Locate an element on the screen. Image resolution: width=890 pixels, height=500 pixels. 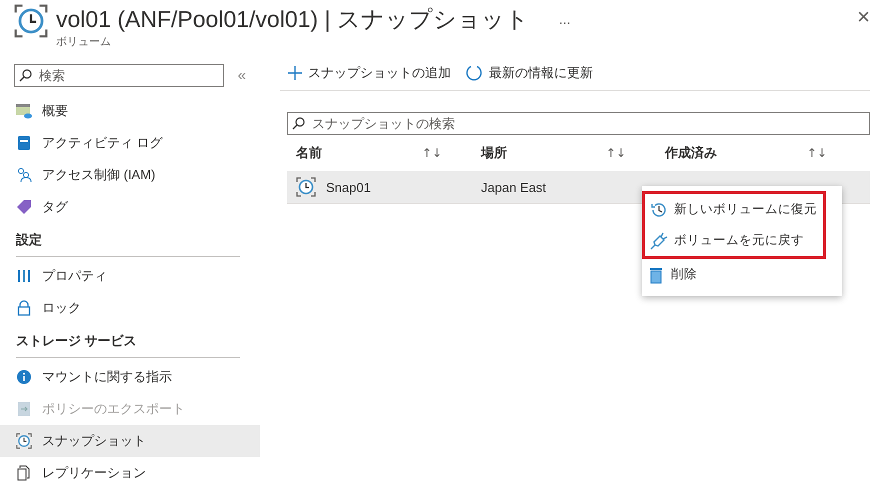
menu-item: 削除 is located at coordinates (742, 274).